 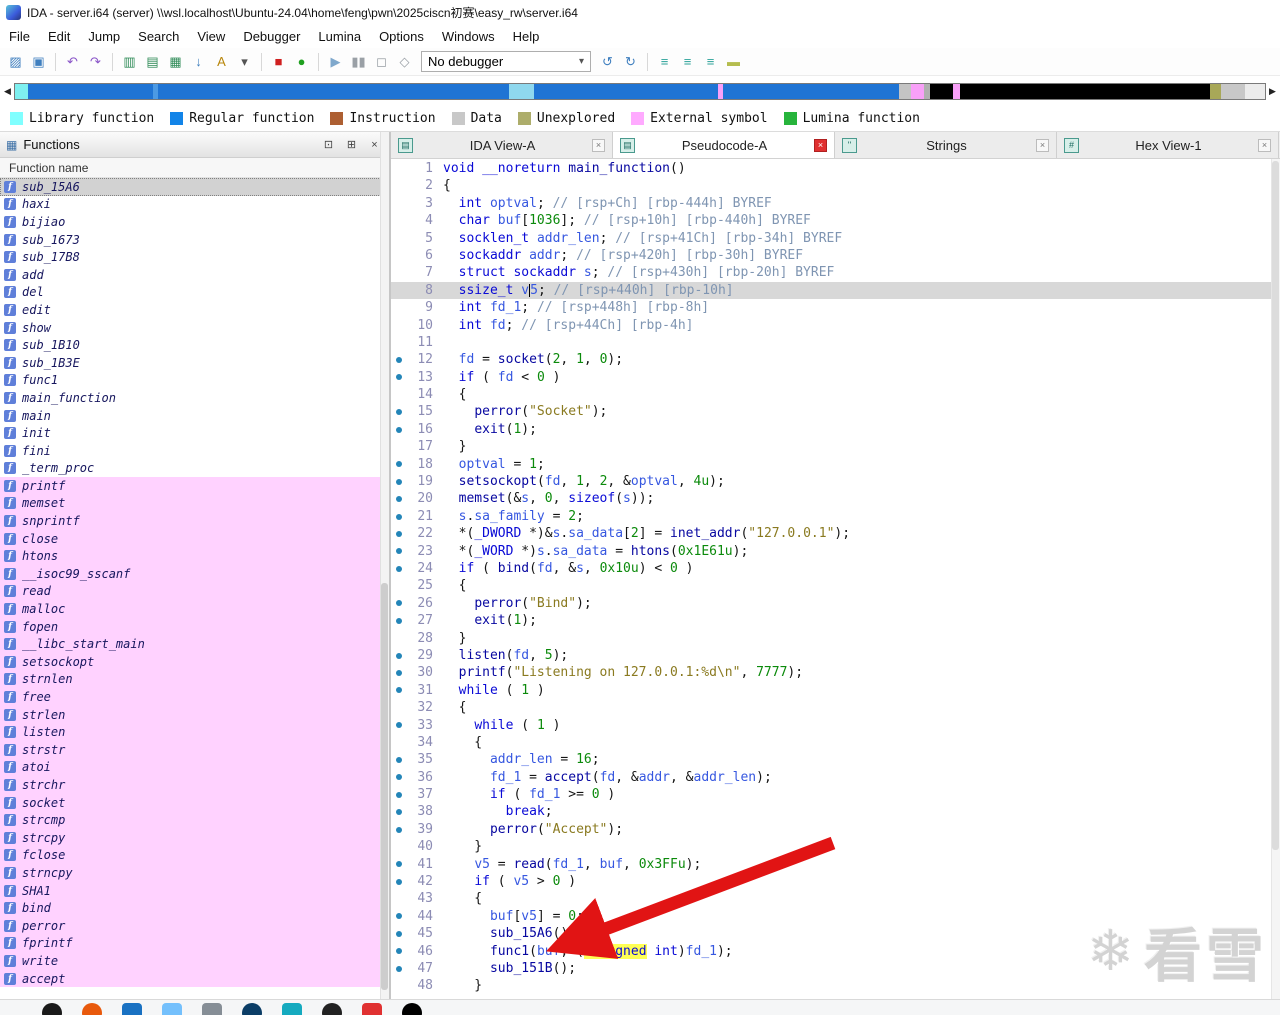 What do you see at coordinates (835, 811) in the screenshot?
I see `code-line-38: 38 break;` at bounding box center [835, 811].